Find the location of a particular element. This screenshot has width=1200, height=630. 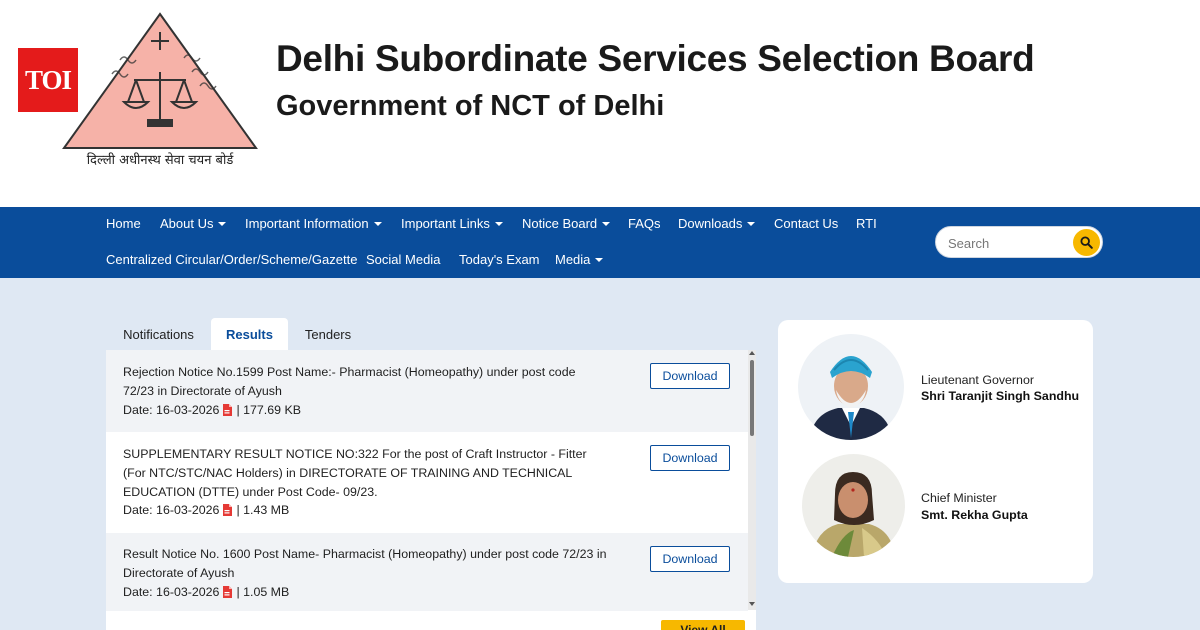

notice-meta: Date: 16-03-2026 | 177.69 KB is located at coordinates (212, 410).